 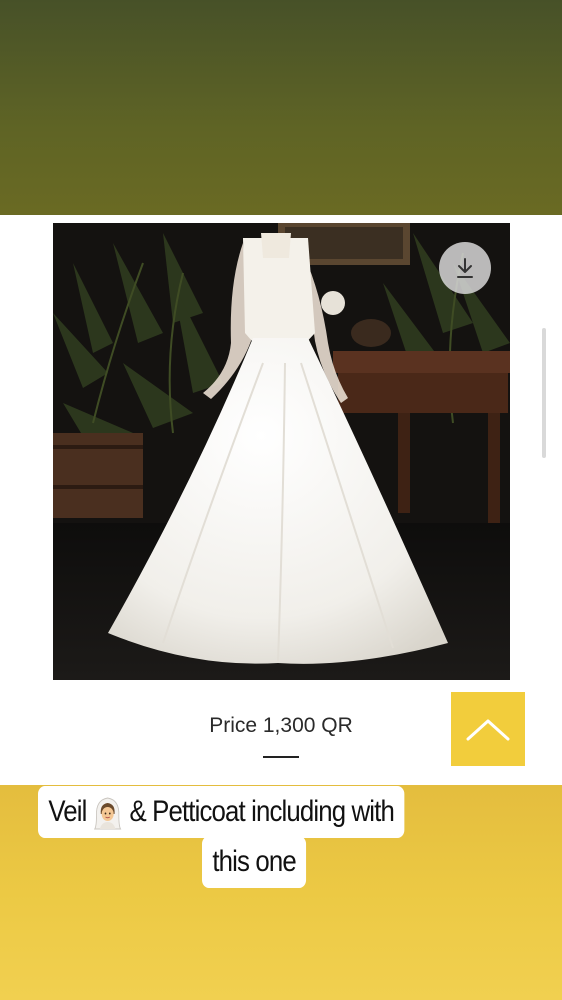 I want to click on scrollbar, so click(x=544, y=393).